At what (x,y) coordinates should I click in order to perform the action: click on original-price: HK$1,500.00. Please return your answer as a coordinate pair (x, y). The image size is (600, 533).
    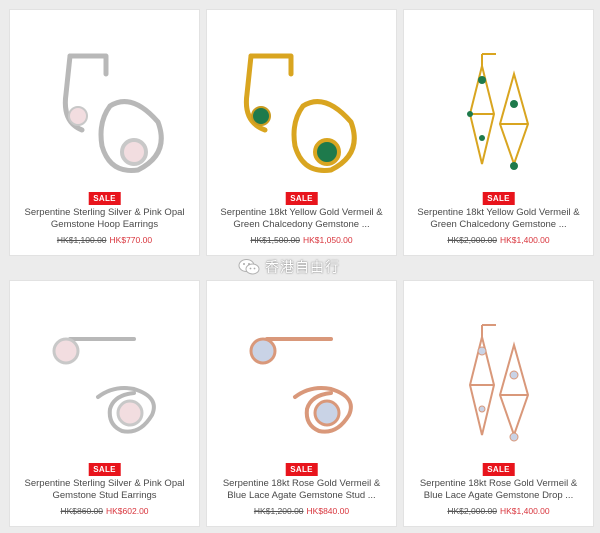
    Looking at the image, I should click on (275, 240).